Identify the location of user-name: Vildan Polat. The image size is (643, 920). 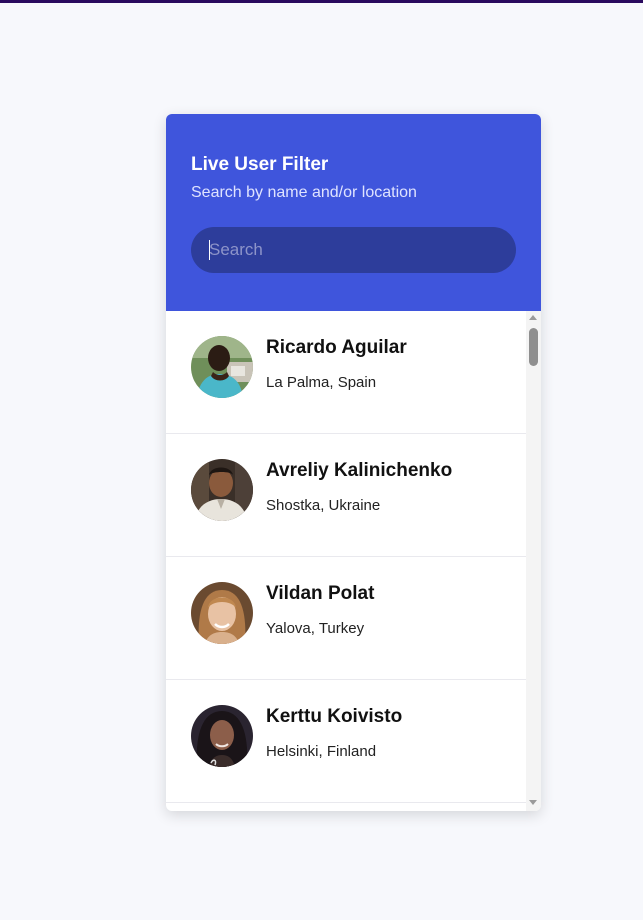
(320, 593).